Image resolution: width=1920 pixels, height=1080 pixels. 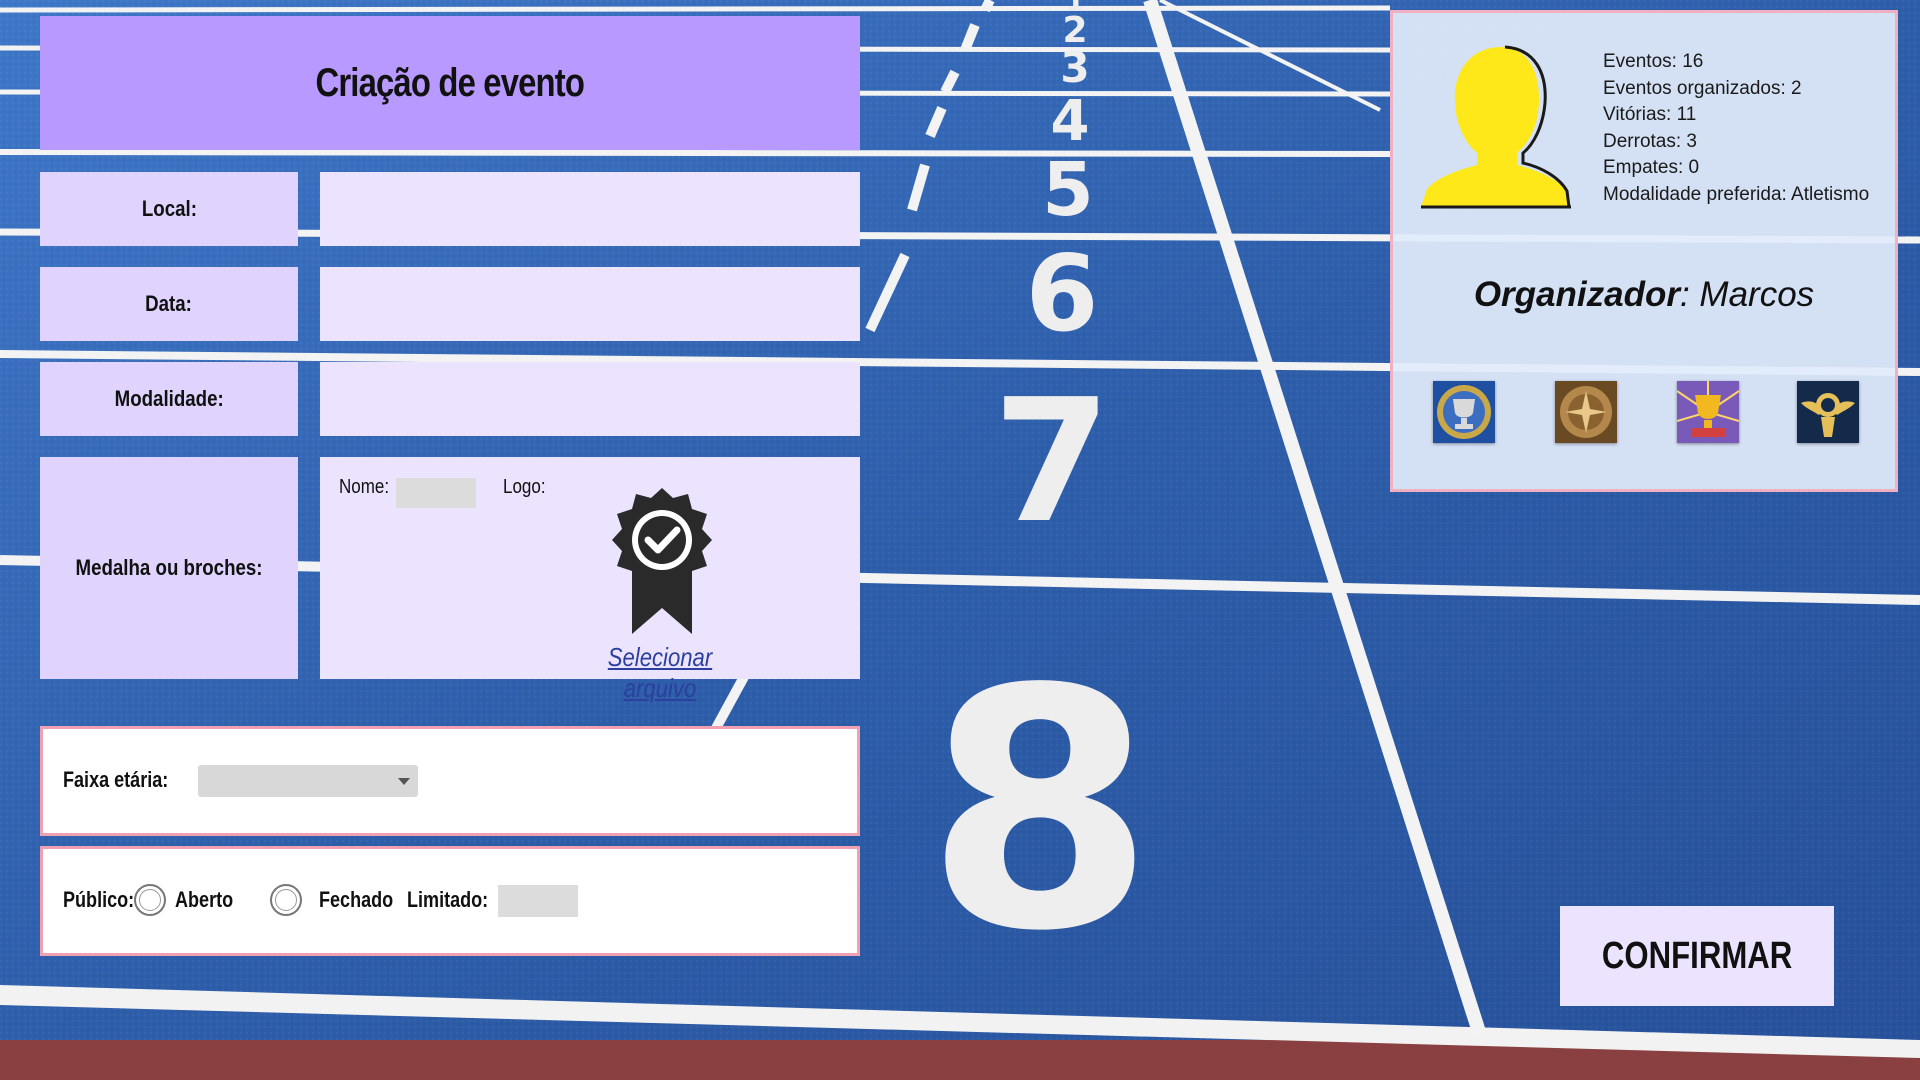 I want to click on svg-text: 6, so click(x=1061, y=294).